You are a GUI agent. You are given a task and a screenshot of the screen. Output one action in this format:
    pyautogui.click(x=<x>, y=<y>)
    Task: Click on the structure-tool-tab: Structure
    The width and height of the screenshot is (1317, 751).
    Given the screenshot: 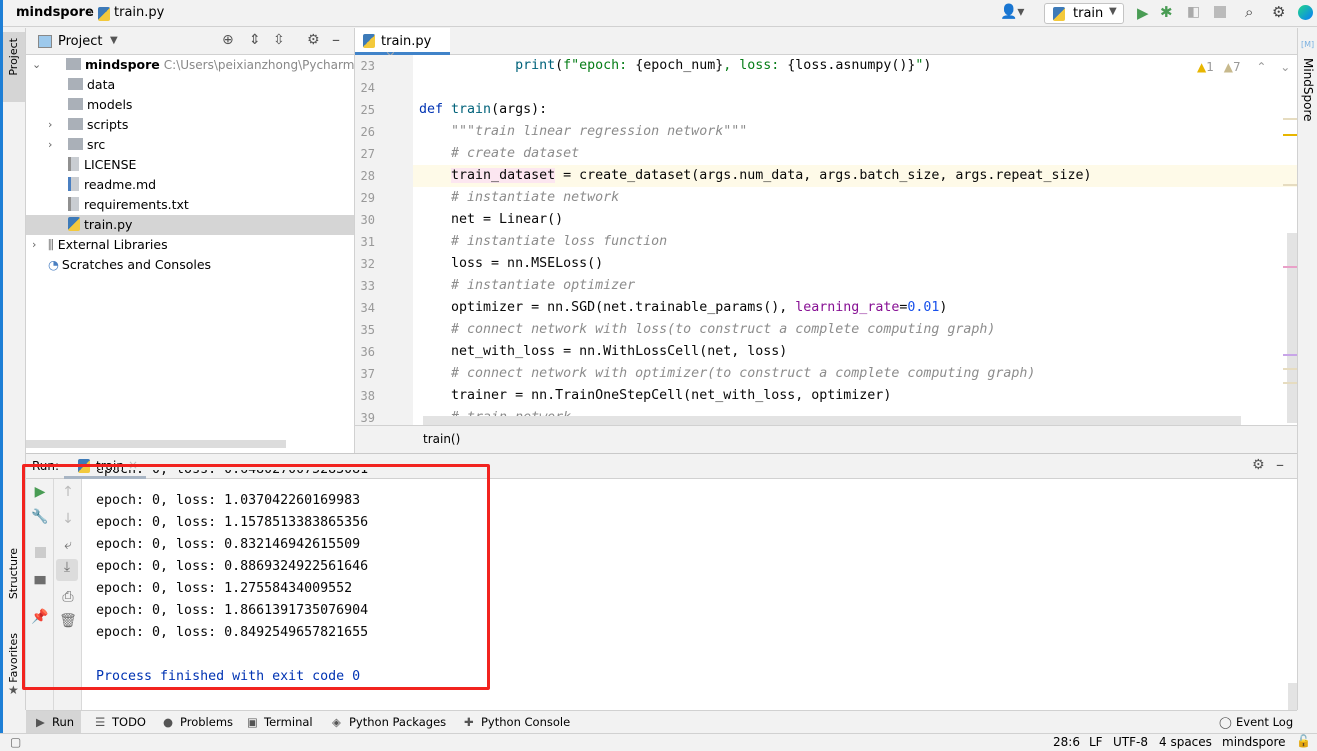 What is the action you would take?
    pyautogui.click(x=13, y=573)
    